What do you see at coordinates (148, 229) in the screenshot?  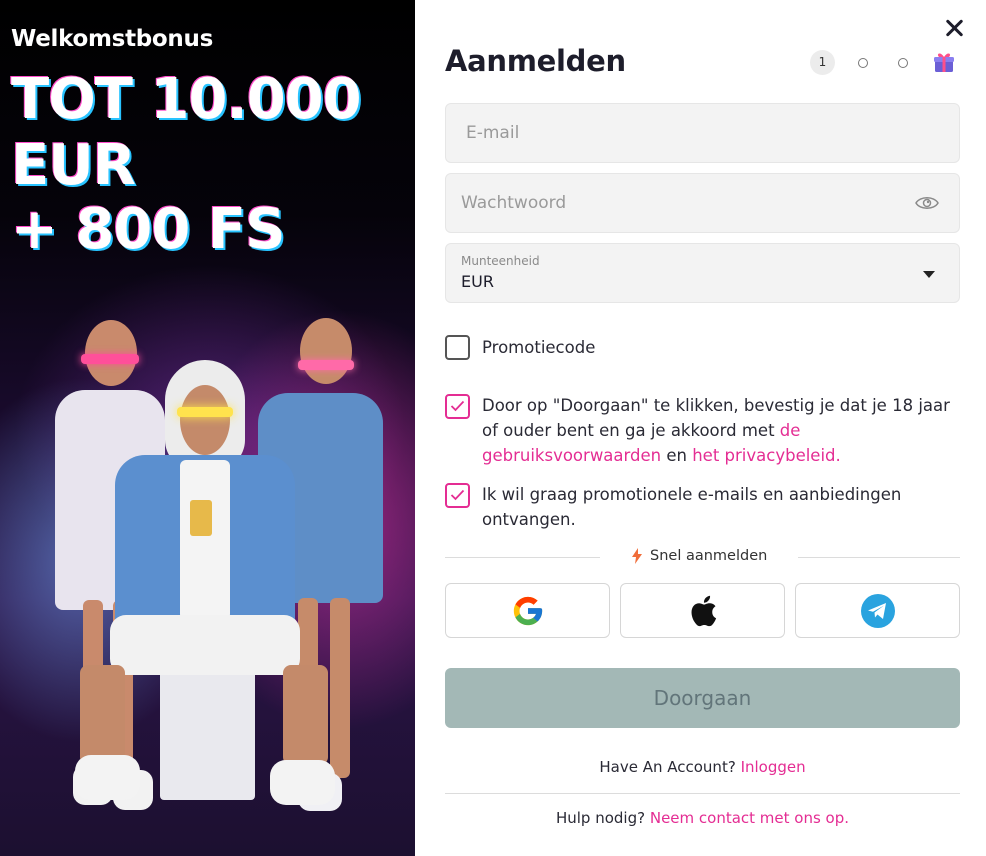 I see `promo-headline-line3: + 800 FS` at bounding box center [148, 229].